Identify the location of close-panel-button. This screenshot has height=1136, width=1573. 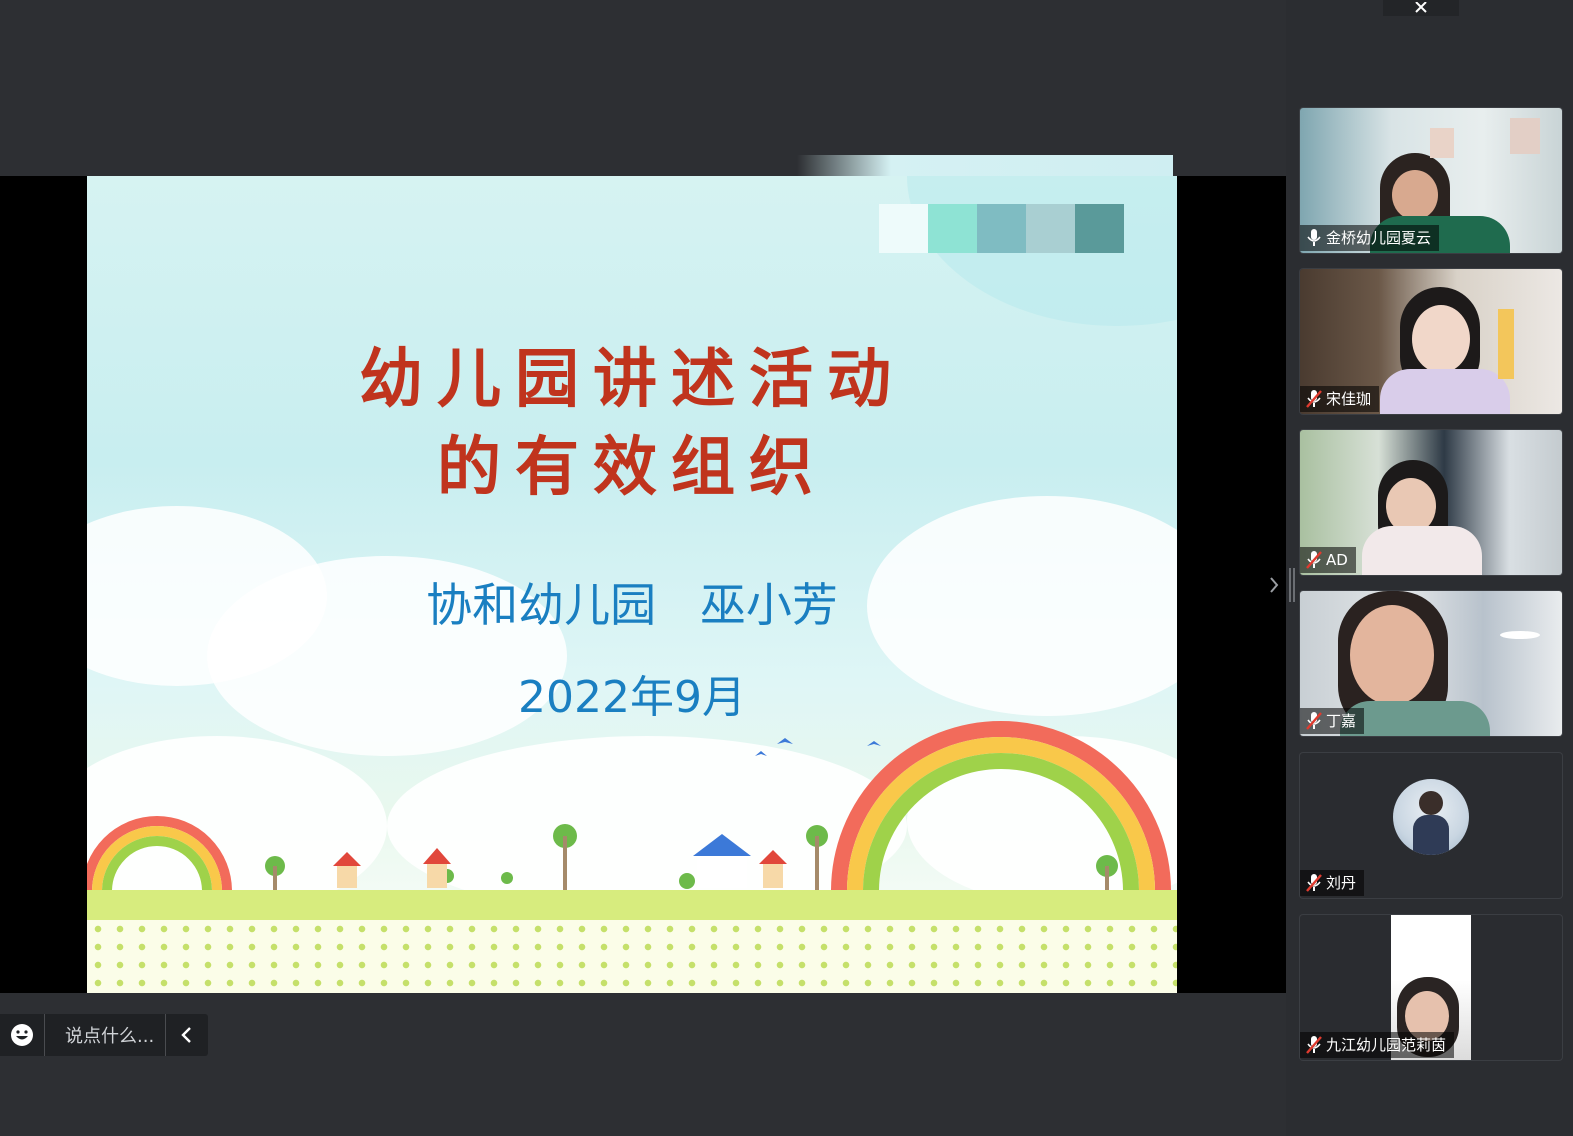
(1421, 8).